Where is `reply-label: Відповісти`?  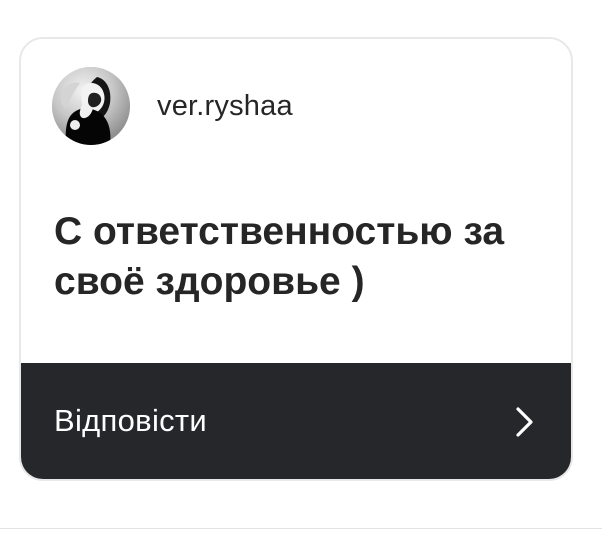
reply-label: Відповісти is located at coordinates (131, 420).